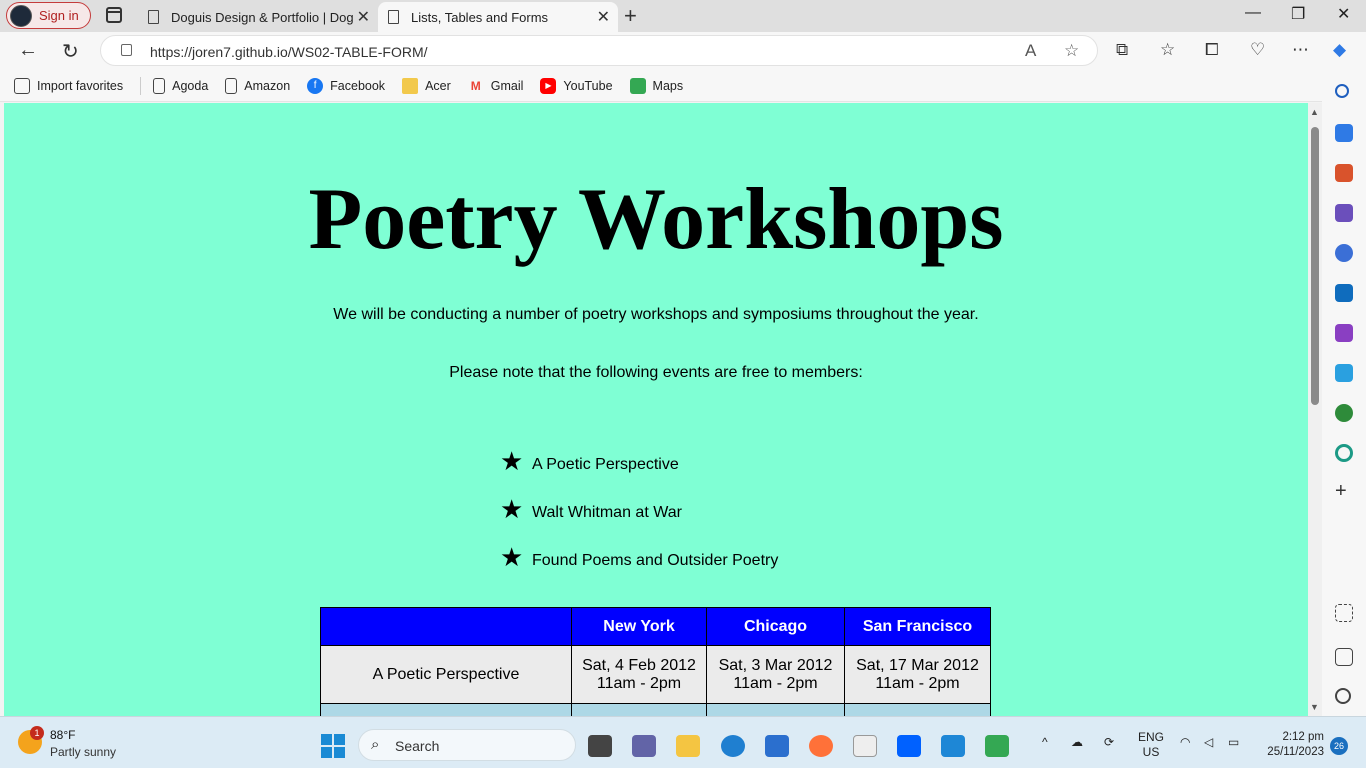 The width and height of the screenshot is (1366, 768). What do you see at coordinates (733, 746) in the screenshot?
I see `edge-icon` at bounding box center [733, 746].